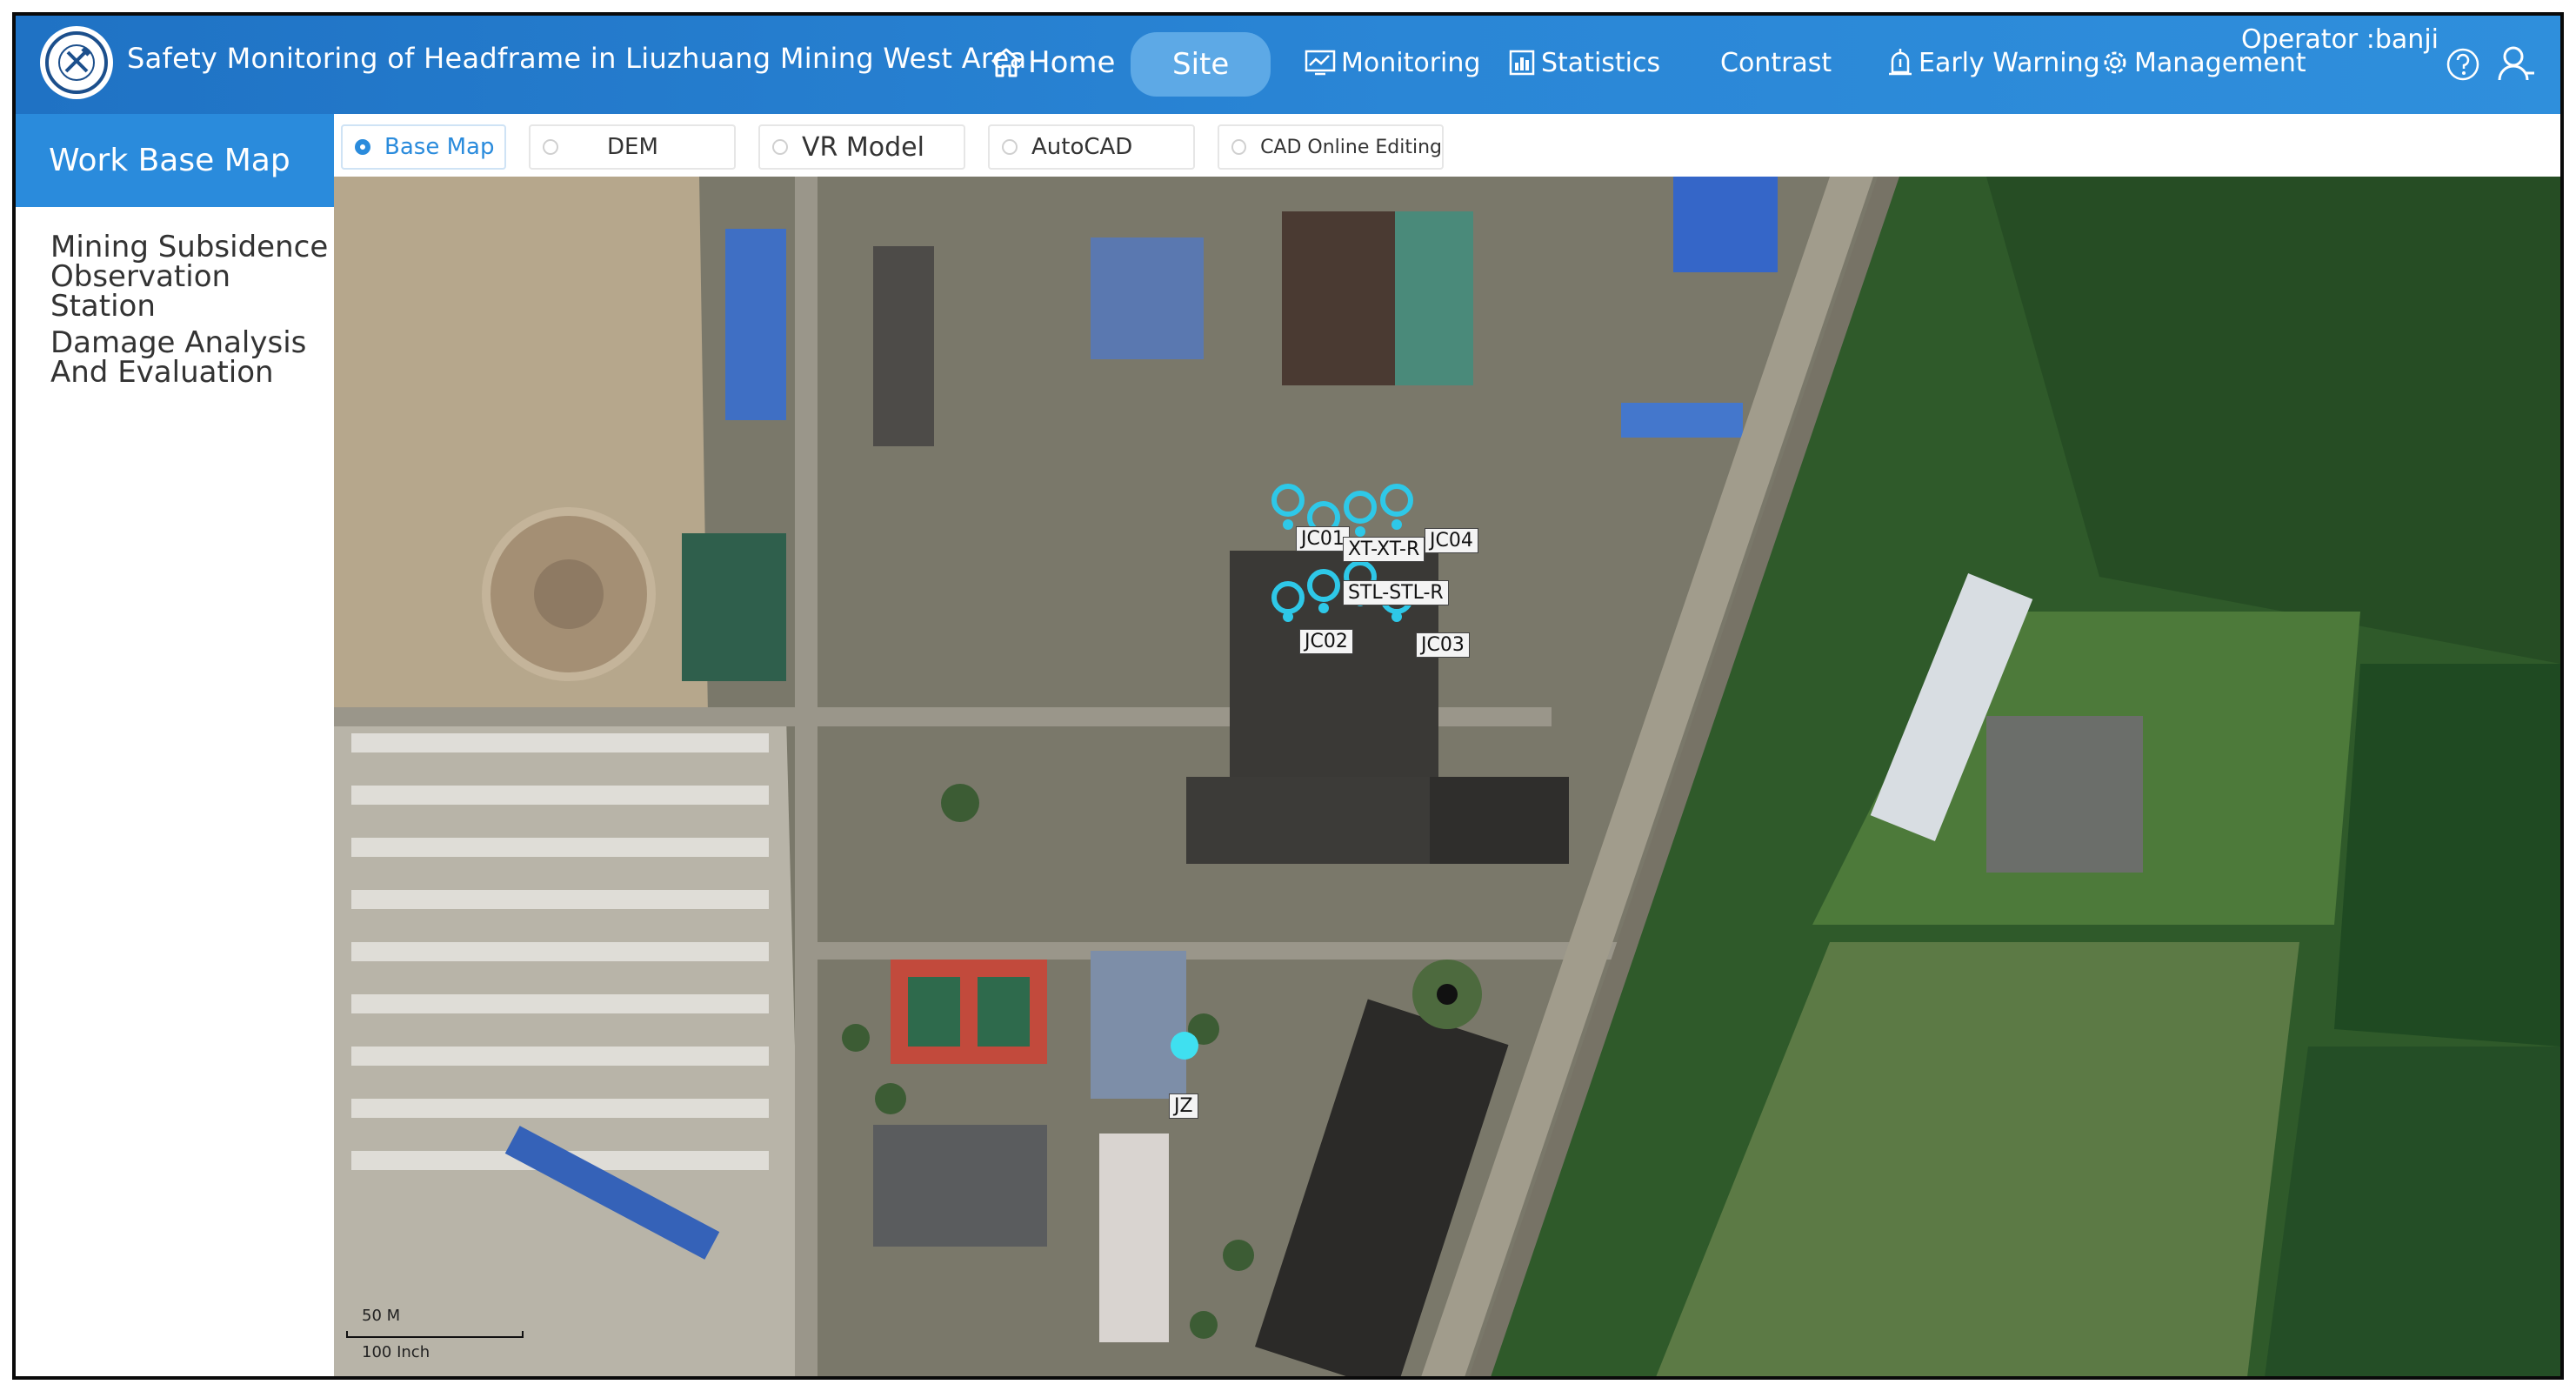 This screenshot has width=2576, height=1391. I want to click on jz-point-marker, so click(1184, 1046).